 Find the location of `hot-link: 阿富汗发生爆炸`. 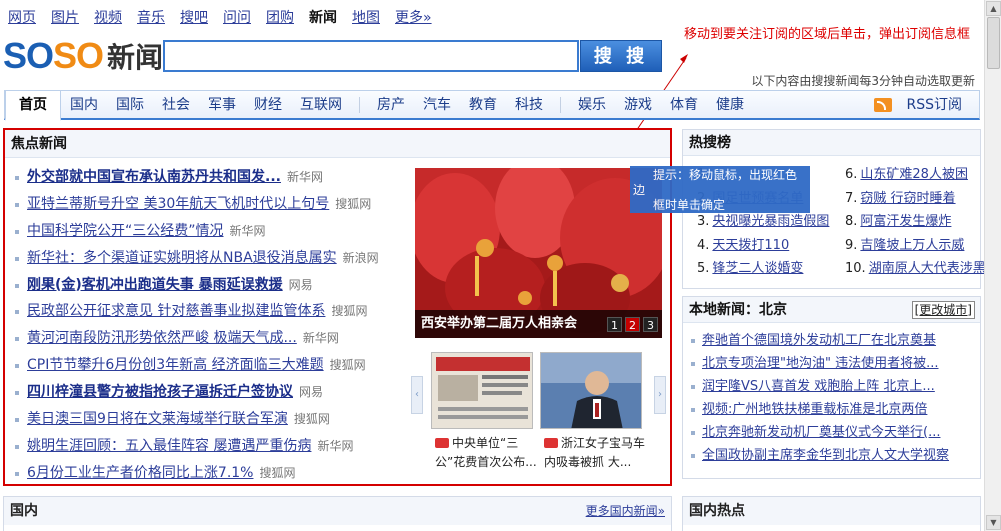

hot-link: 阿富汗发生爆炸 is located at coordinates (905, 221).